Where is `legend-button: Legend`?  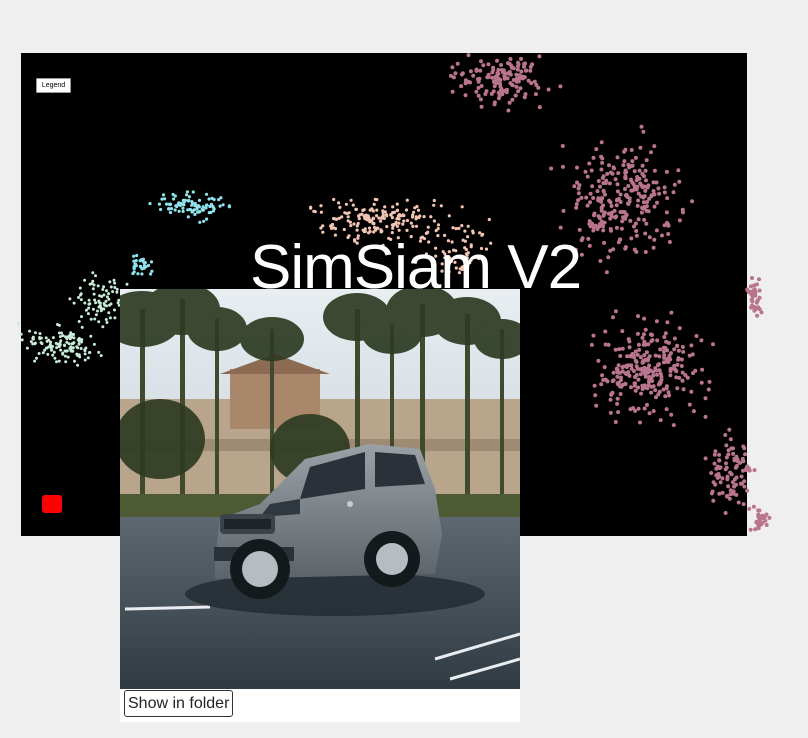 legend-button: Legend is located at coordinates (53, 85).